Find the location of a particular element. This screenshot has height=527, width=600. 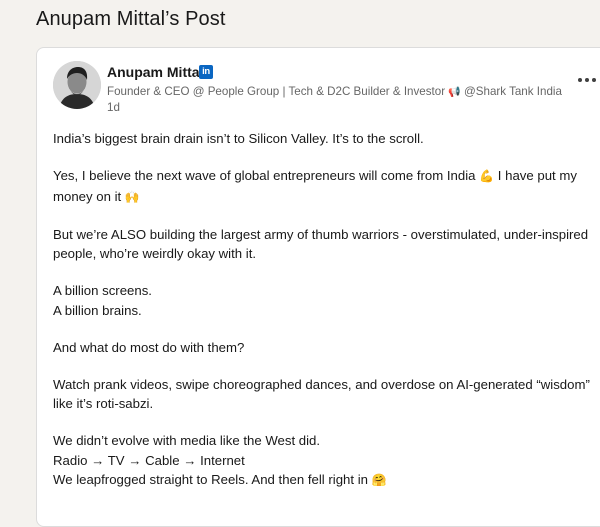

author-avatar is located at coordinates (77, 85).